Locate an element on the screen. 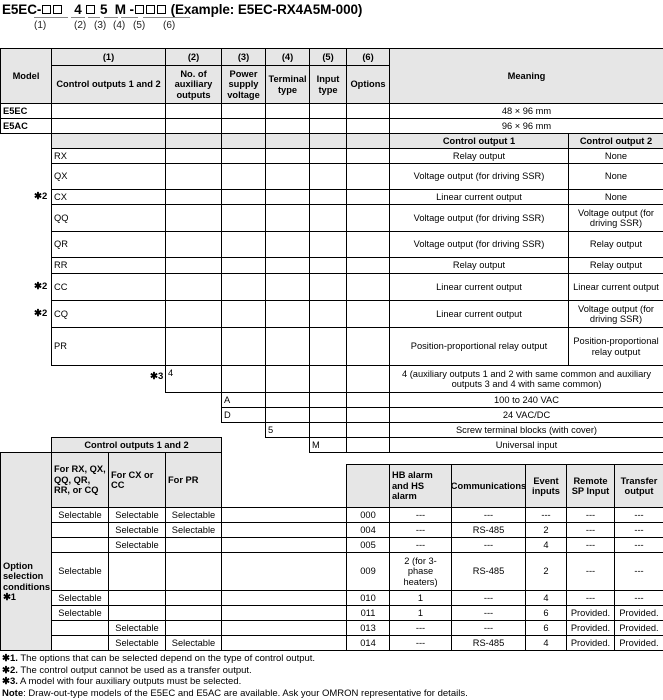  option-header: HB alarm and HS alarm is located at coordinates (420, 486).